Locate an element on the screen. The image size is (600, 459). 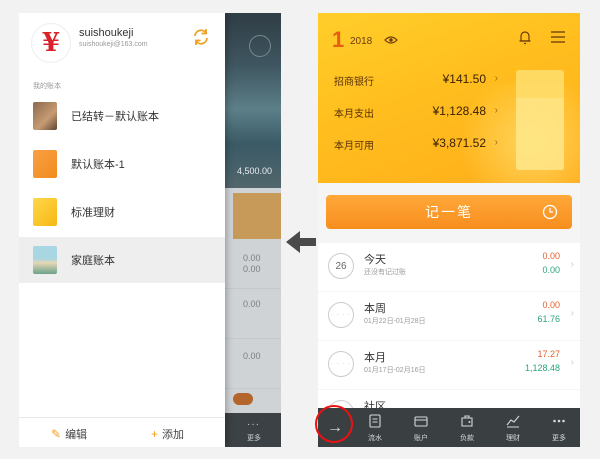
period-income: 61.76 is located at coordinates (548, 319).